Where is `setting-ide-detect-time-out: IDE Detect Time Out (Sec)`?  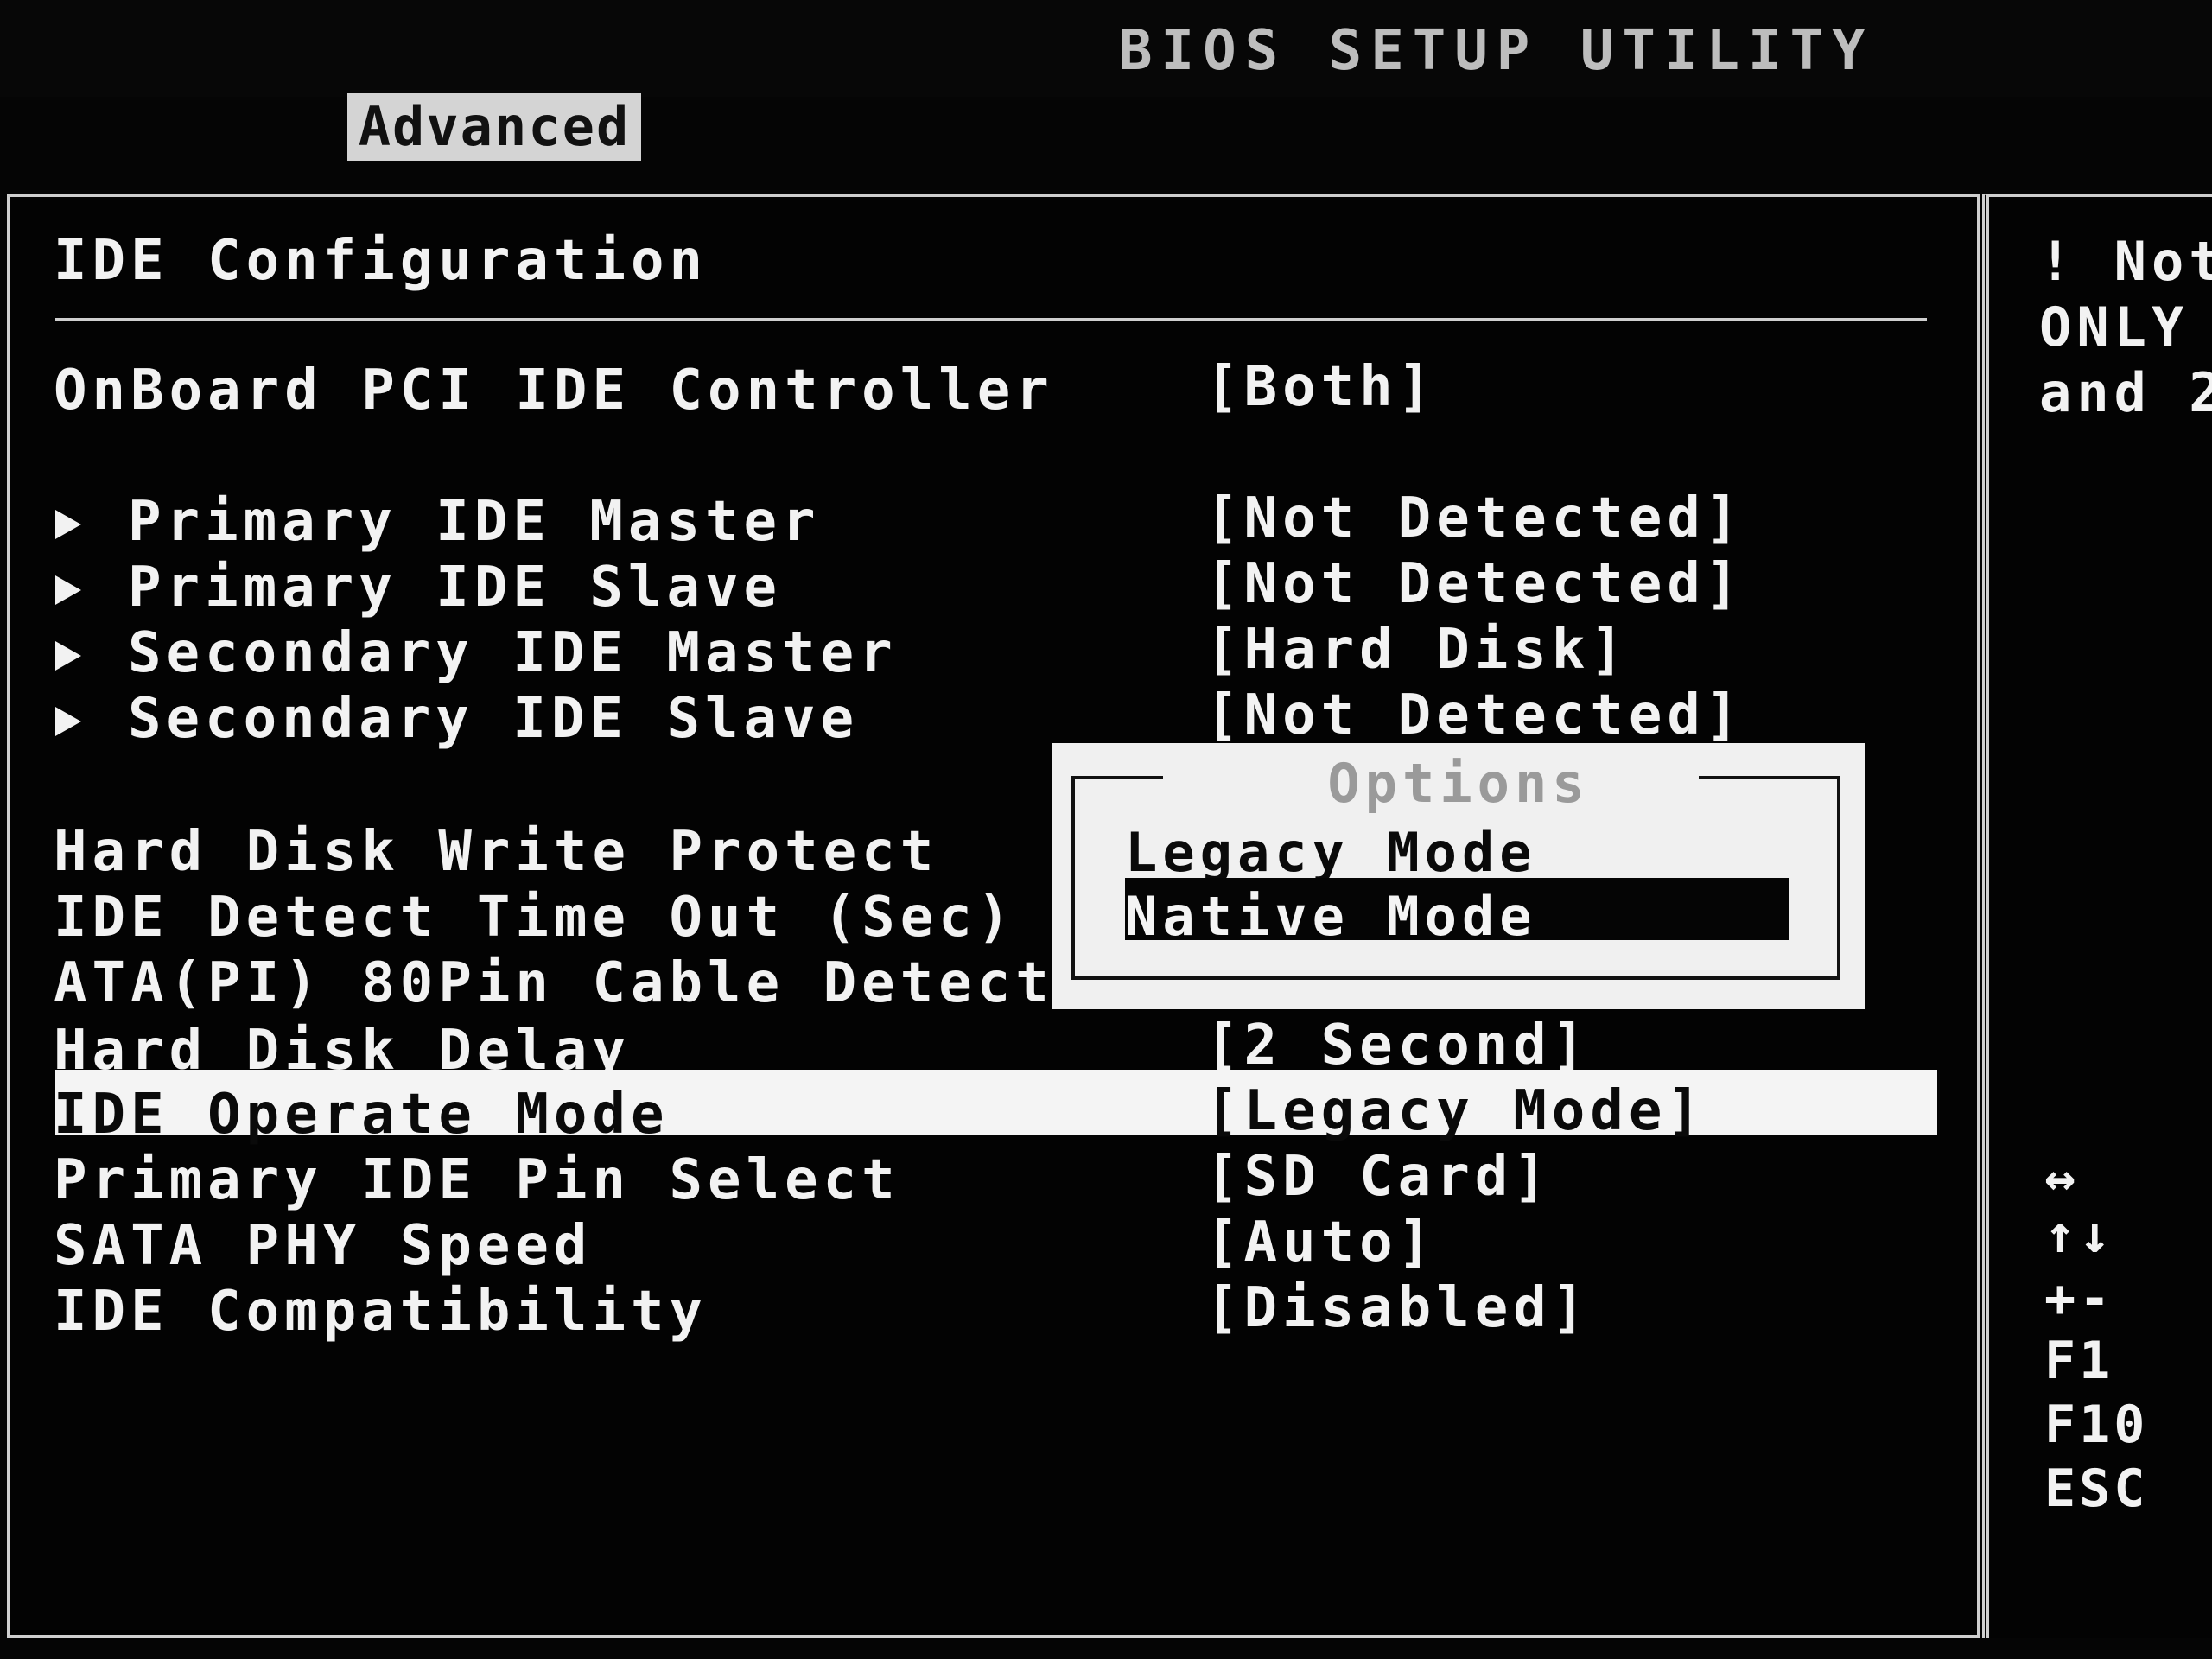 setting-ide-detect-time-out: IDE Detect Time Out (Sec) is located at coordinates (534, 917).